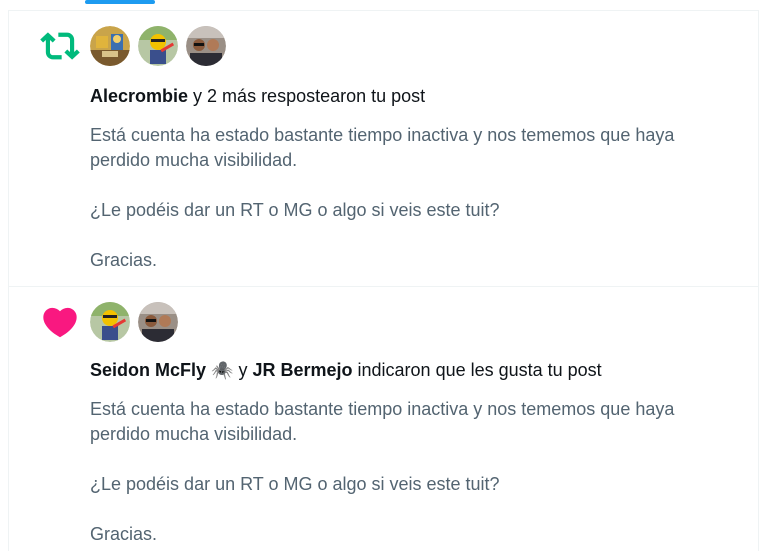 The width and height of the screenshot is (766, 551). What do you see at coordinates (302, 370) in the screenshot?
I see `user-name-link: JR Bermejo` at bounding box center [302, 370].